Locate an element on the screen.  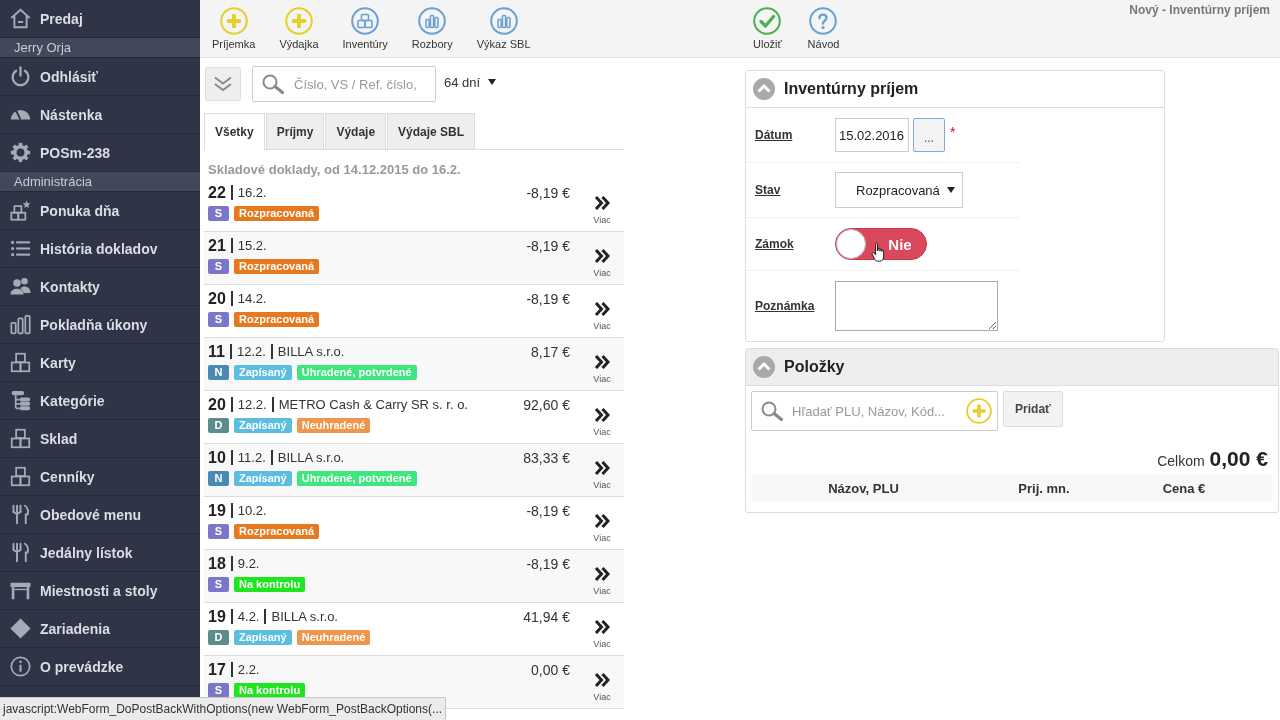
field-label: Zámok is located at coordinates (775, 244).